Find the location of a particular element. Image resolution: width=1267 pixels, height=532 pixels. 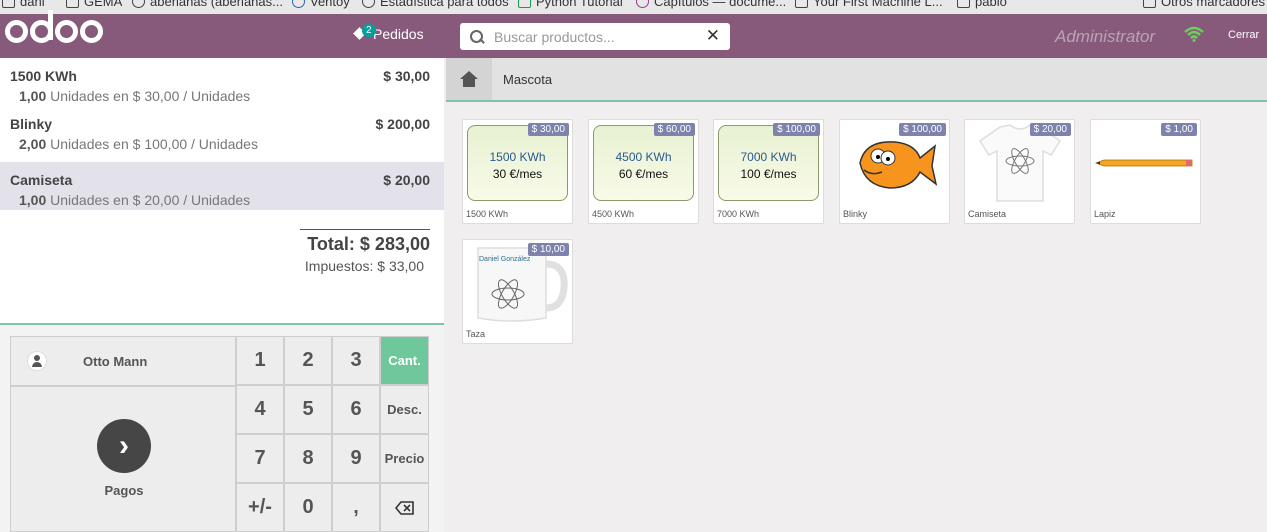

pencil-icon is located at coordinates (1143, 163).